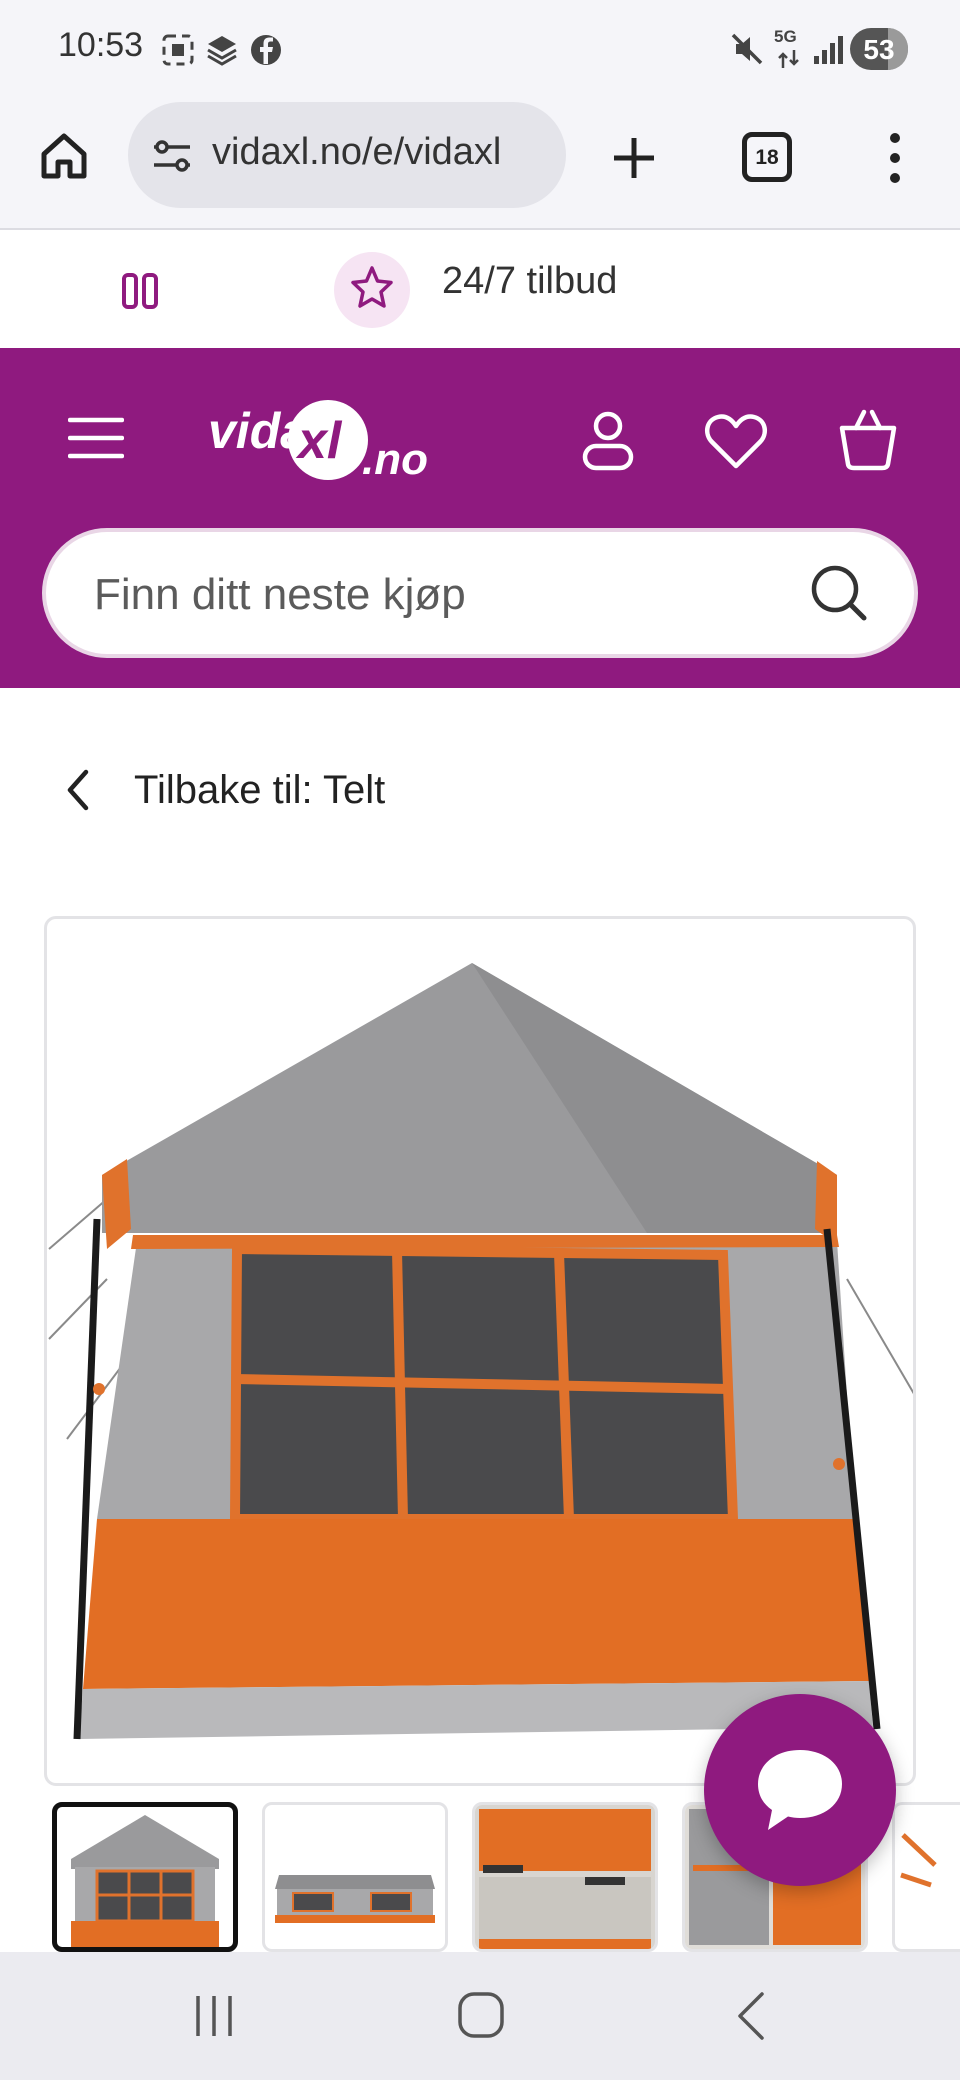  Describe the element at coordinates (319, 441) in the screenshot. I see `svg-text: xl` at that location.